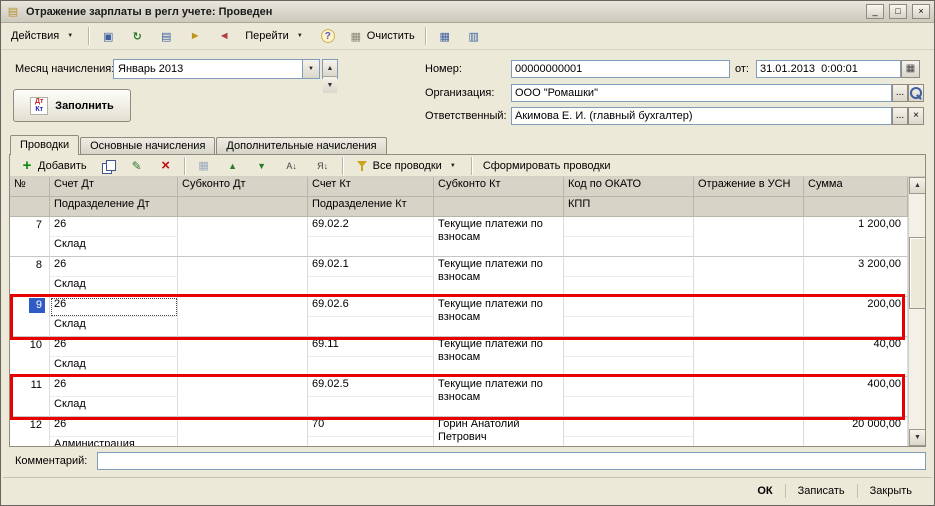 The image size is (935, 506). What do you see at coordinates (44, 36) in the screenshot?
I see `actions-menu-button: Действия` at bounding box center [44, 36].